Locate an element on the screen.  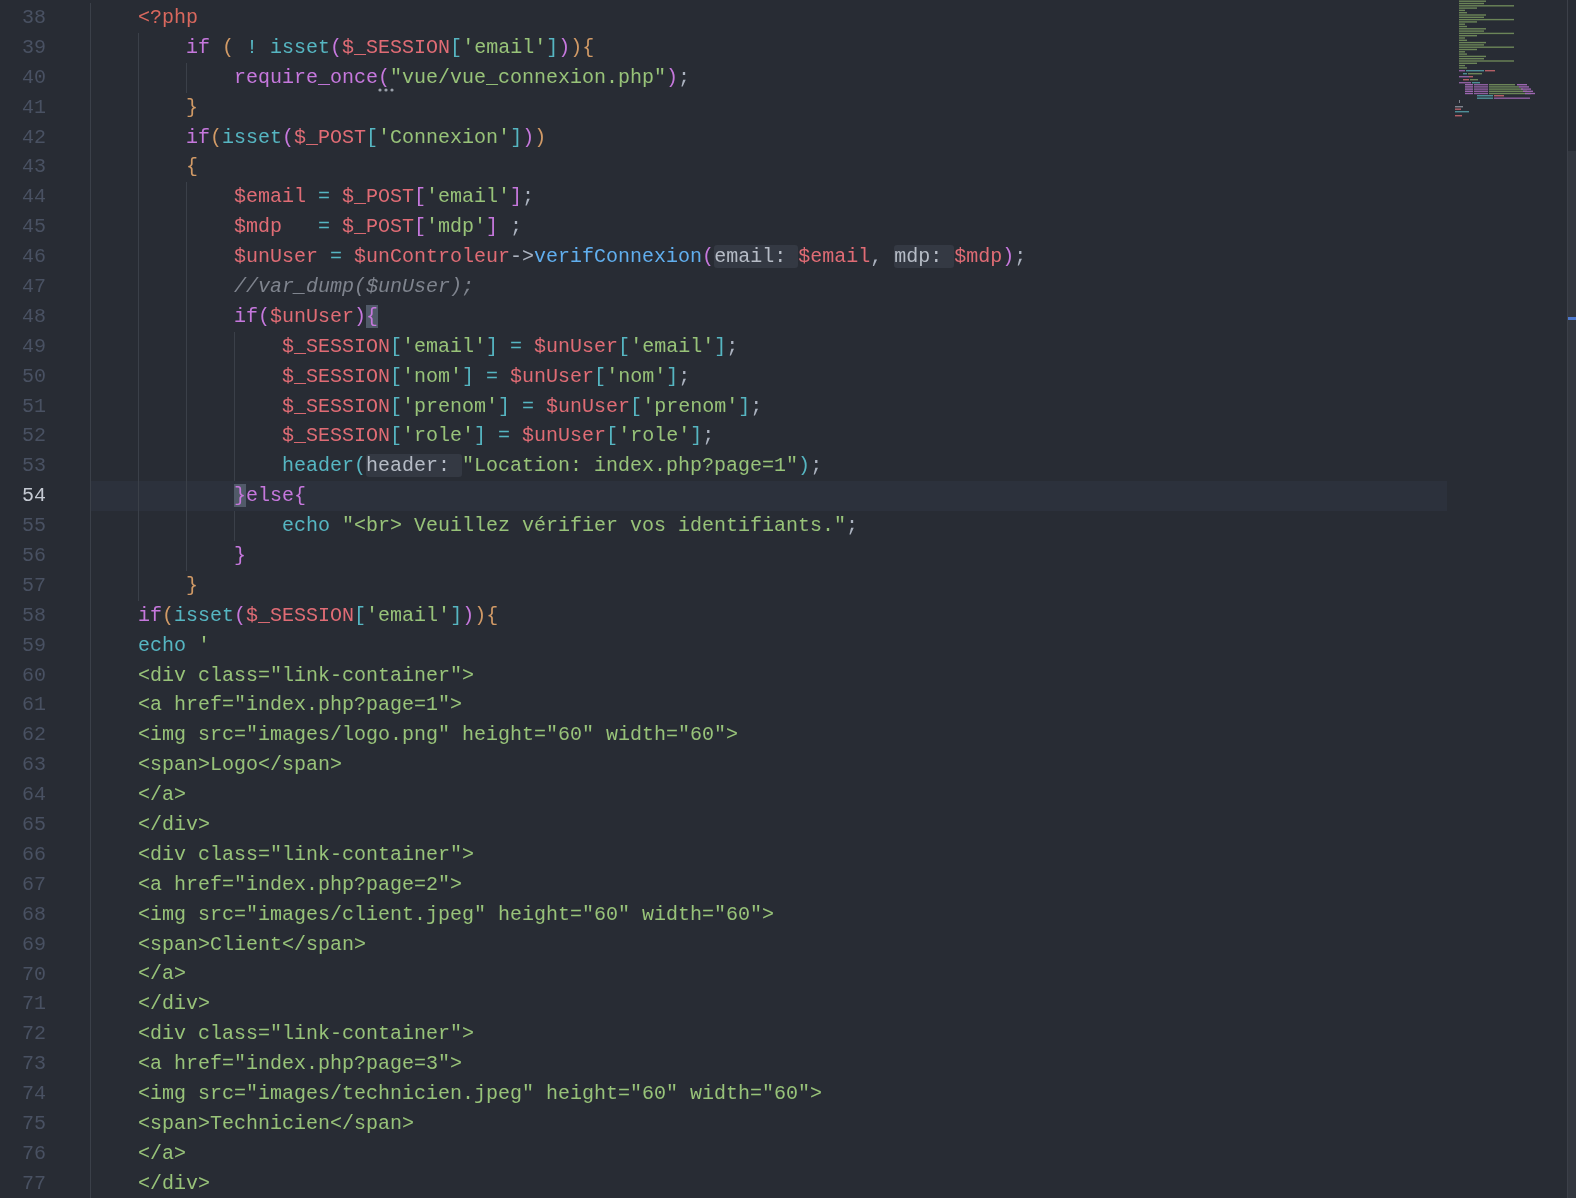
code-line: if(isset($_SESSION['email'])){ is located at coordinates (318, 615).